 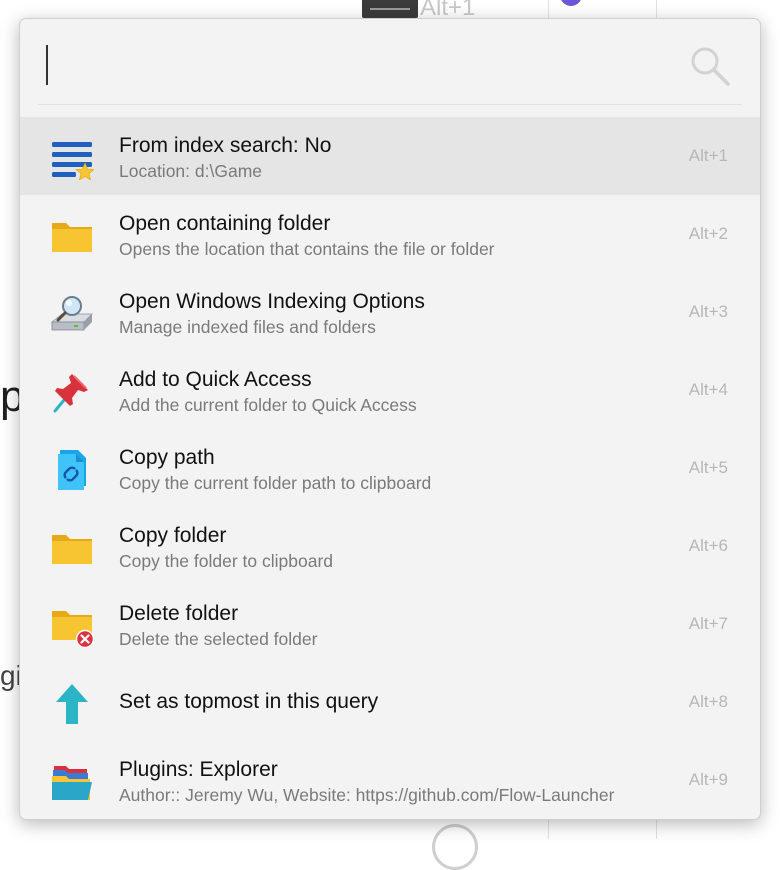 I want to click on explorer-folders-icon, so click(x=72, y=782).